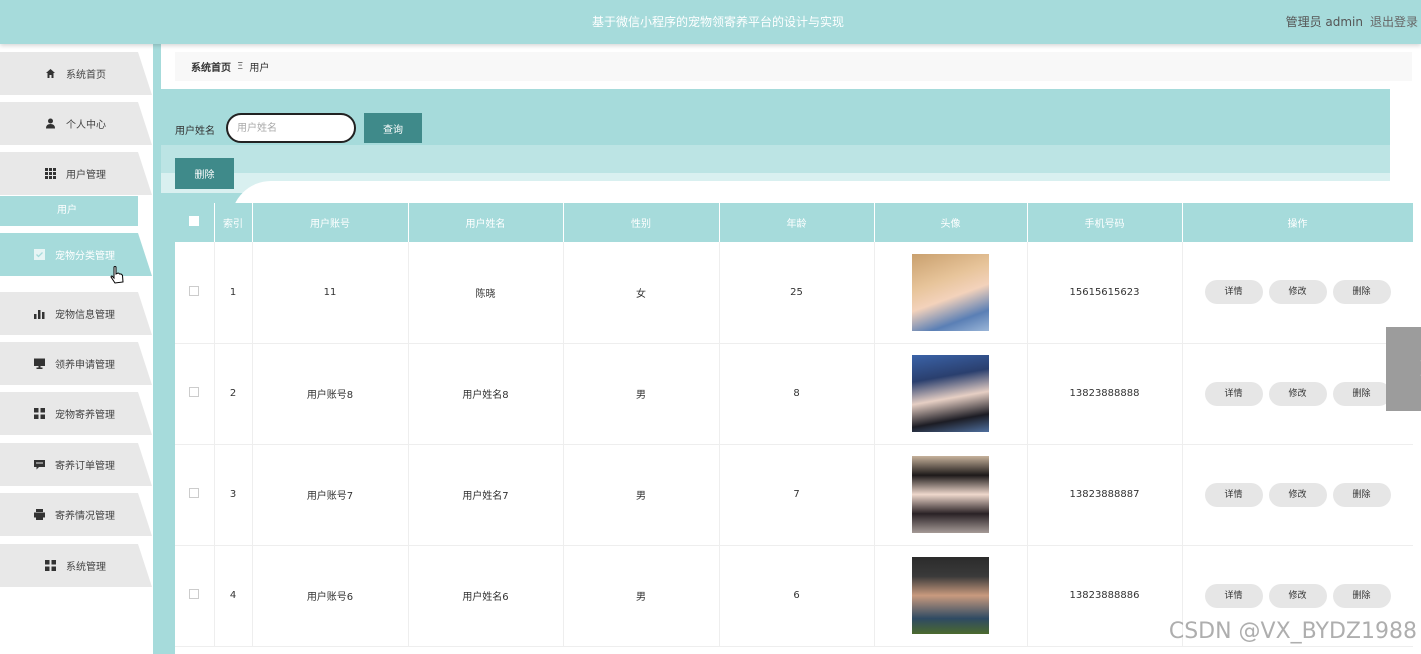  I want to click on sidebar-item-system: 系统管理, so click(76, 565).